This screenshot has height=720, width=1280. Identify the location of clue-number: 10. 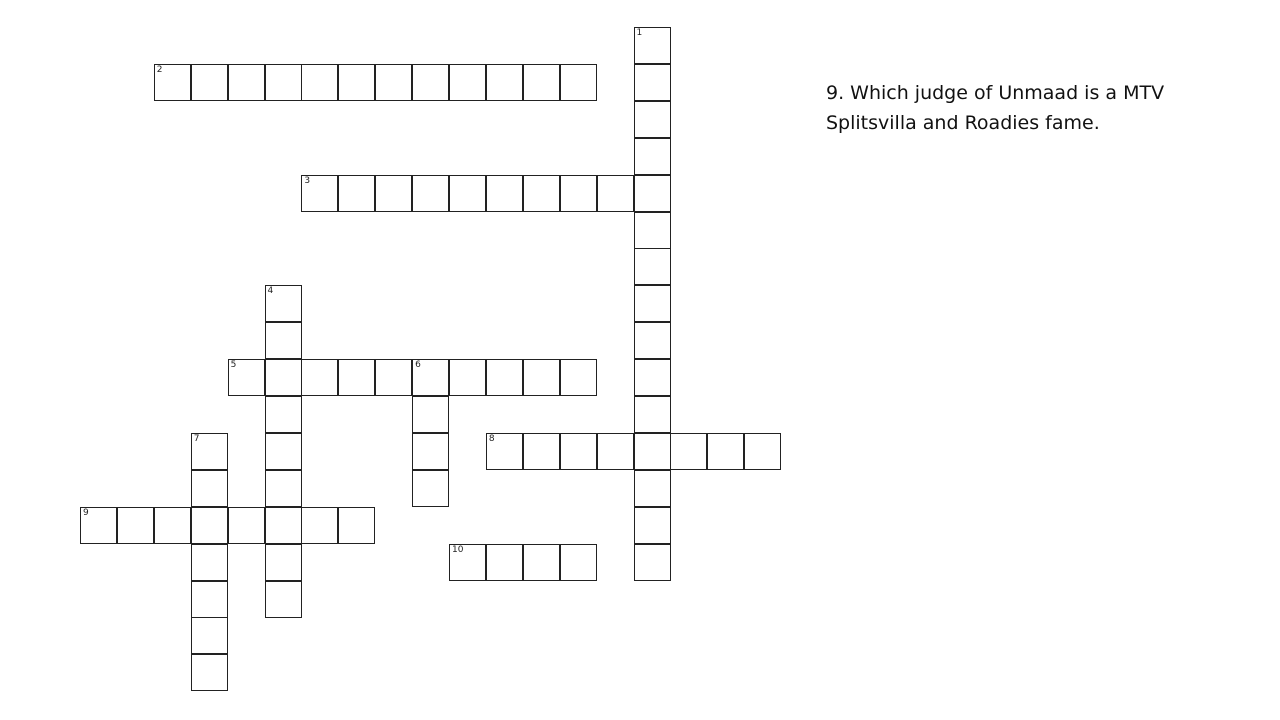
(458, 549).